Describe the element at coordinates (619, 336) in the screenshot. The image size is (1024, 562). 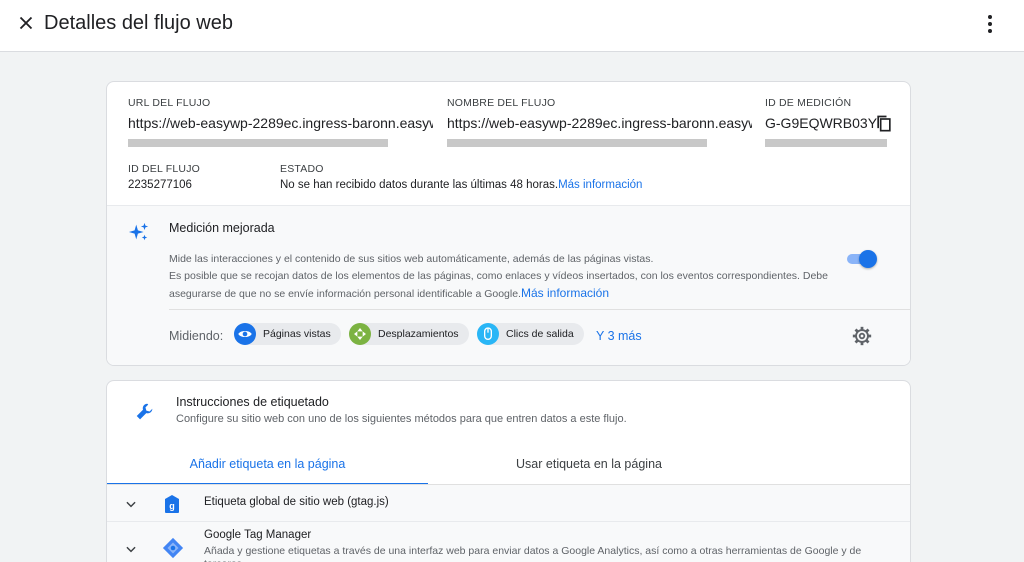
I see `more-events-link: Y 3 más` at that location.